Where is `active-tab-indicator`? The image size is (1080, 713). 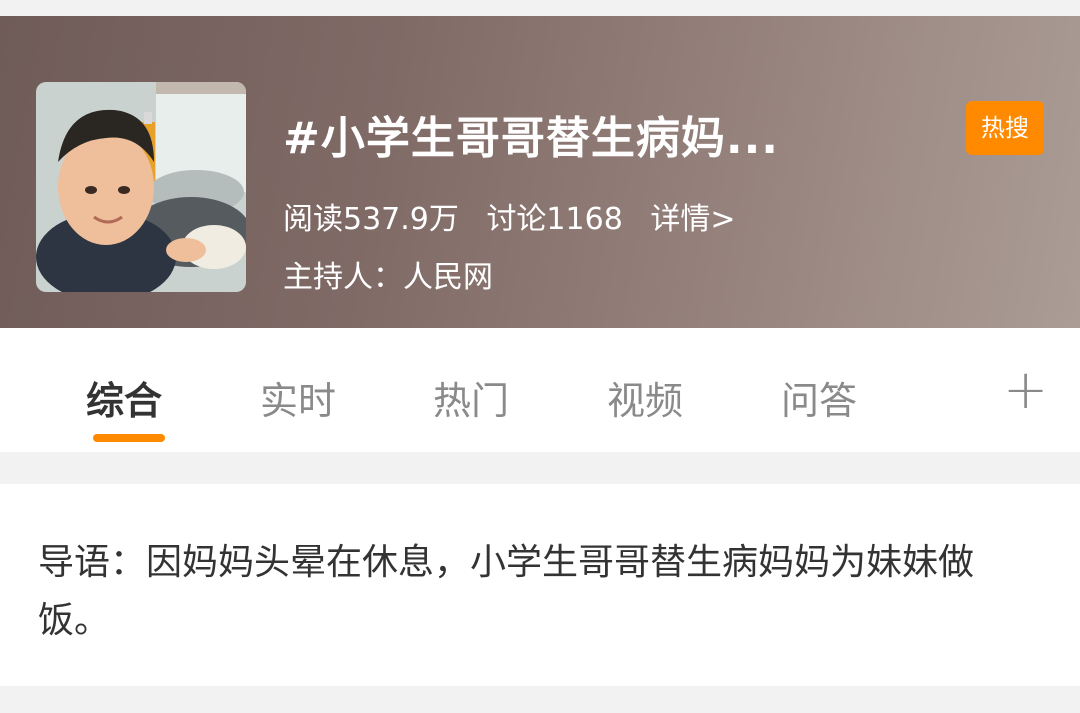 active-tab-indicator is located at coordinates (129, 438).